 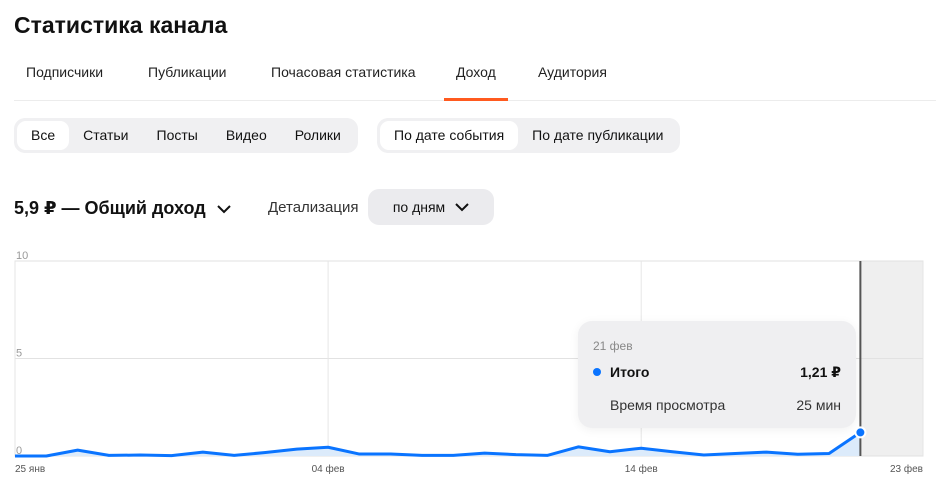 I want to click on x-tick-label: 04 фев, so click(x=328, y=469).